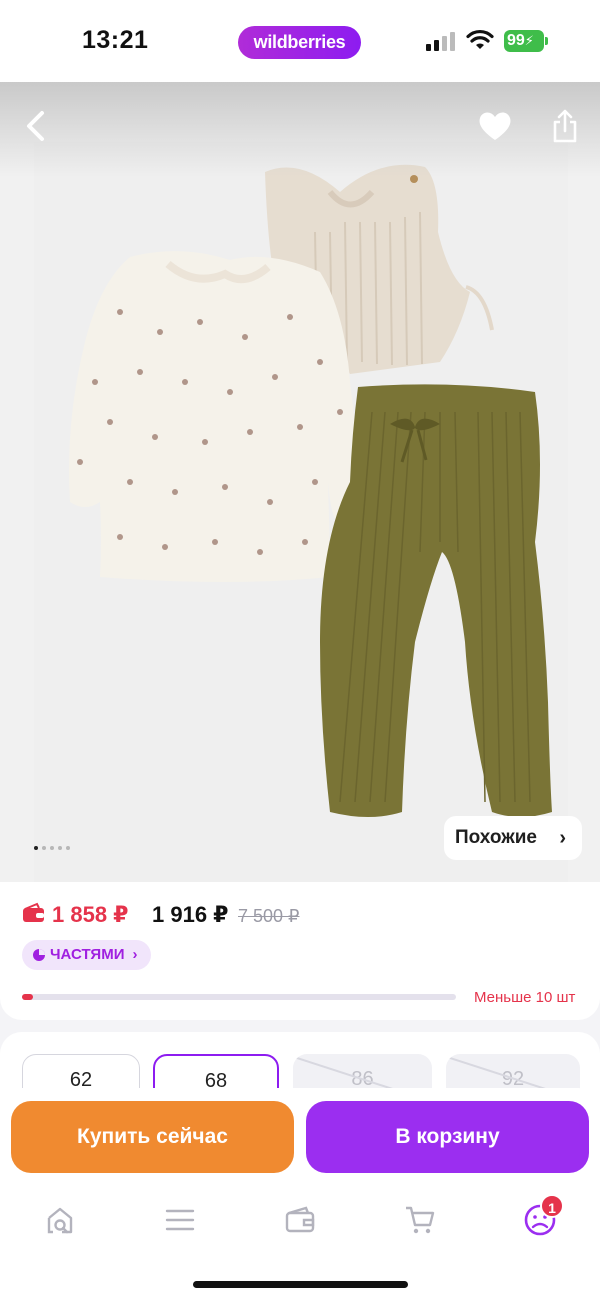 This screenshot has height=1300, width=600. I want to click on stock-label: Меньше 10 шт, so click(525, 997).